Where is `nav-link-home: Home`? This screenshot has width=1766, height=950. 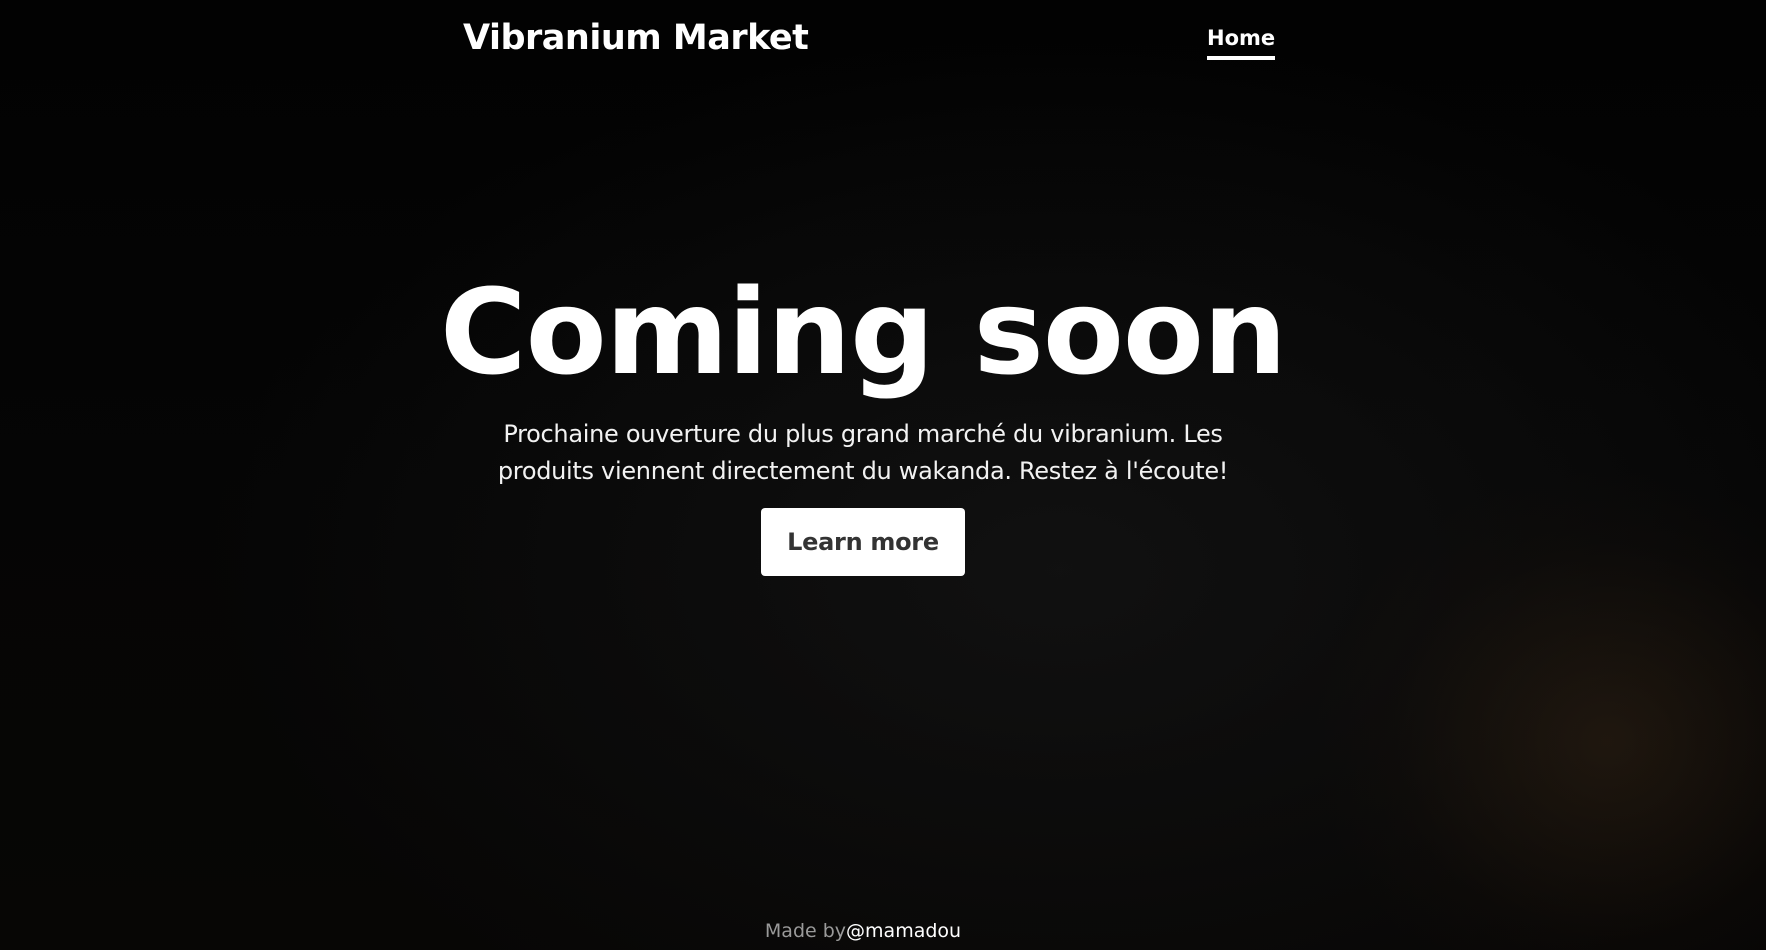
nav-link-home: Home is located at coordinates (1241, 43).